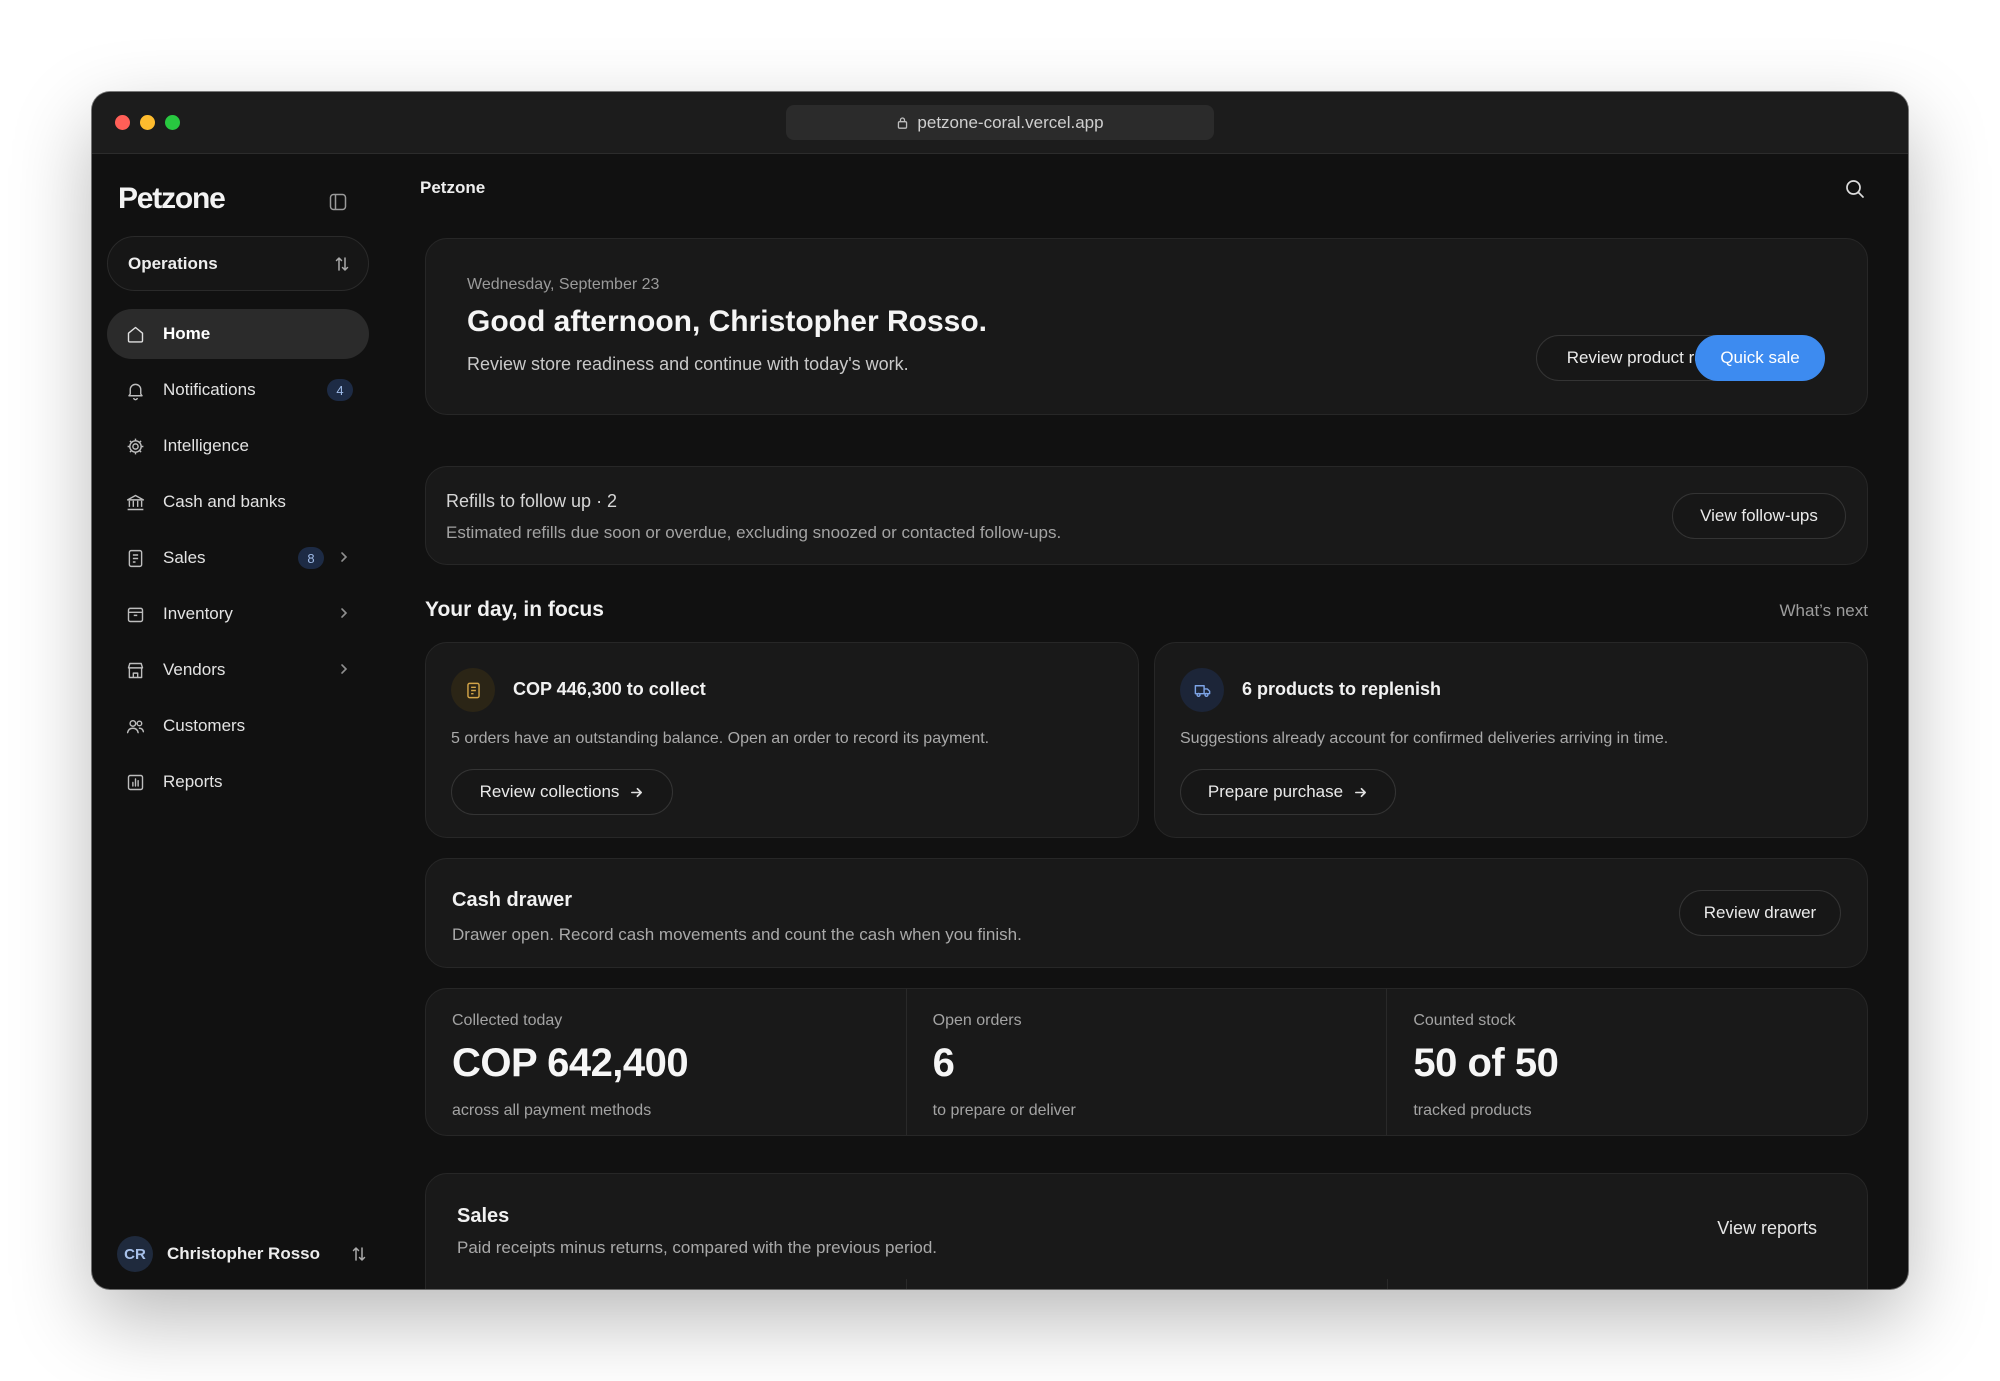 The height and width of the screenshot is (1381, 2000). I want to click on sidebar-item-customers: Customers, so click(238, 726).